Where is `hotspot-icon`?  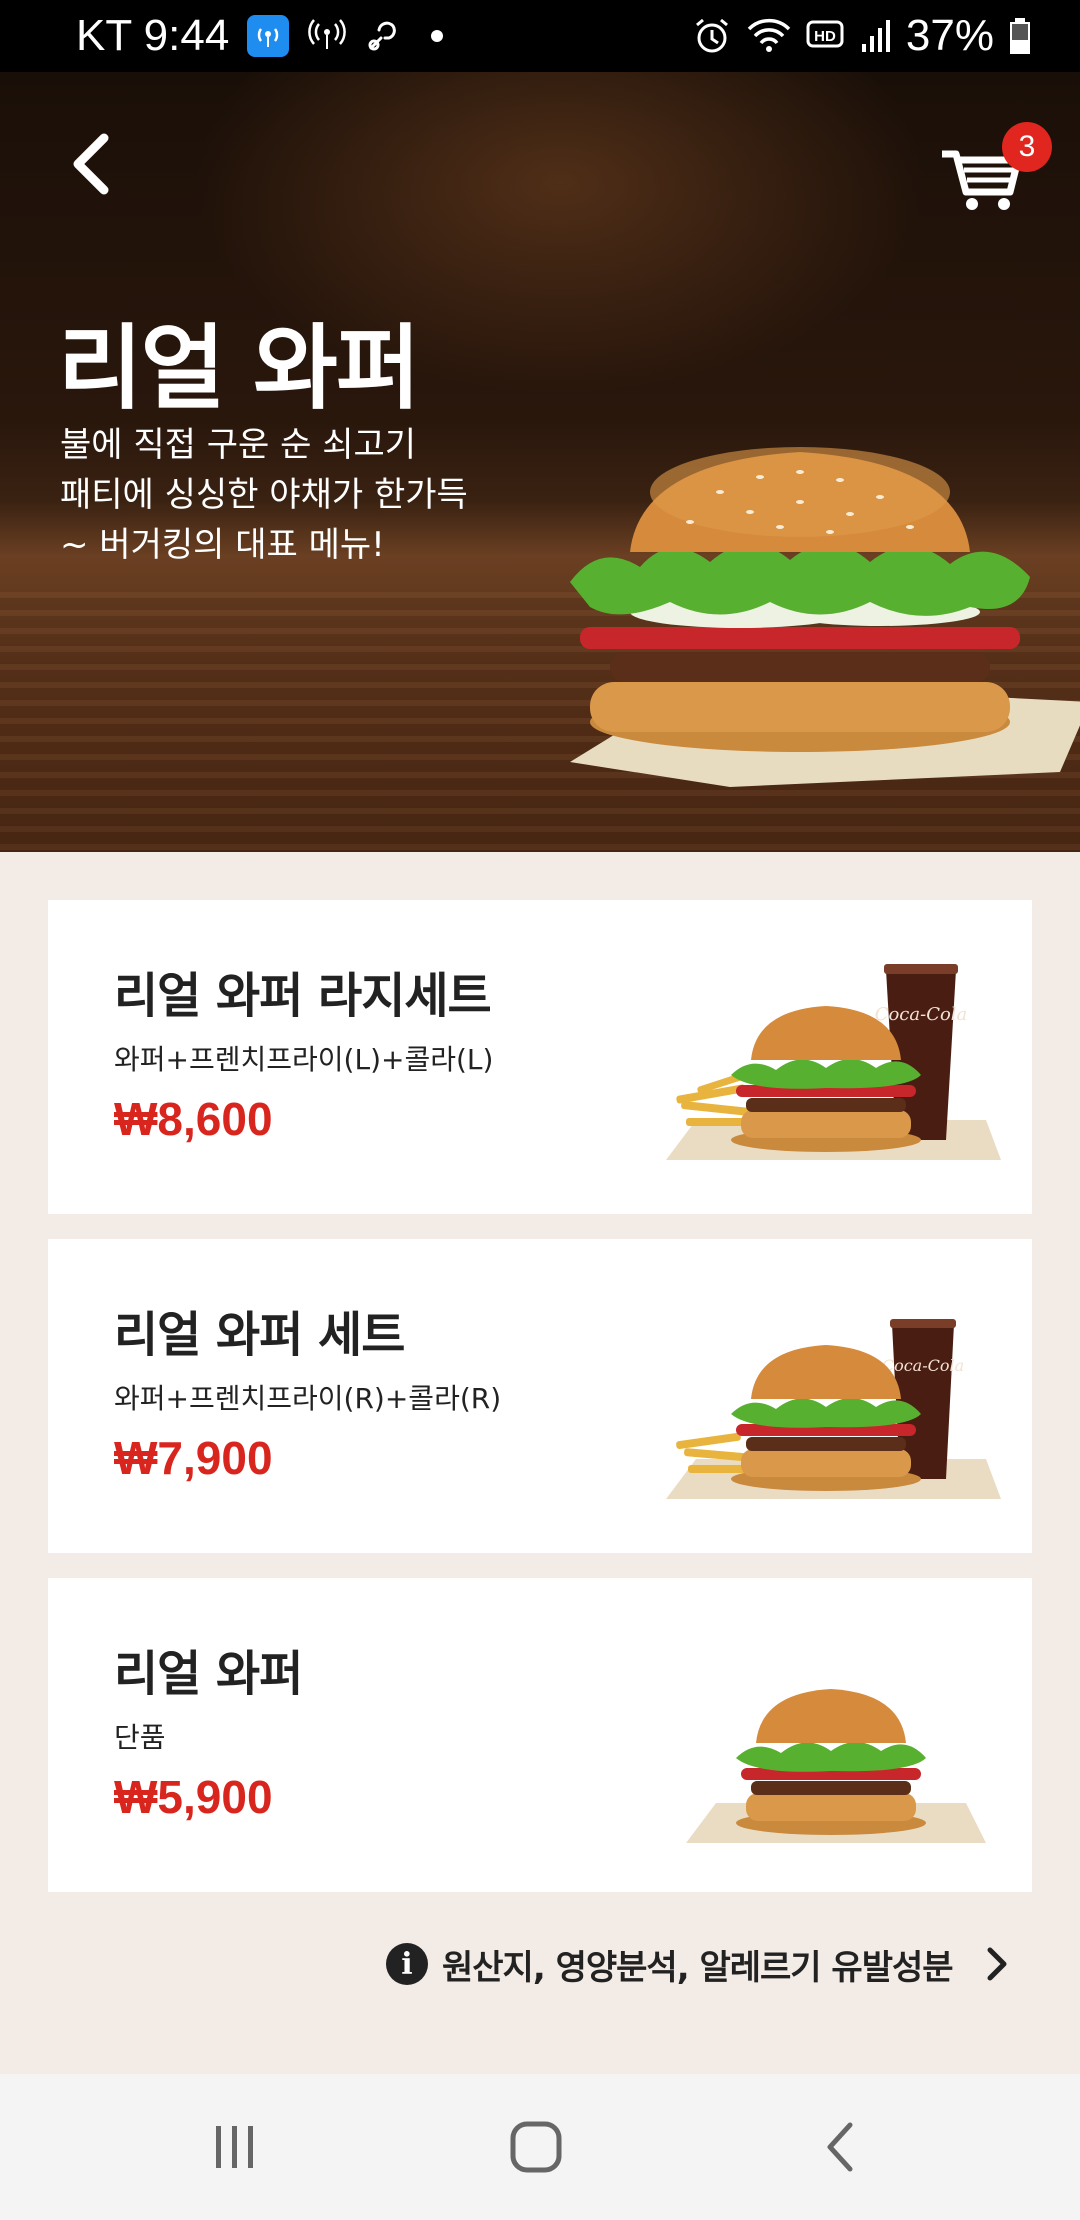
hotspot-icon is located at coordinates (268, 36).